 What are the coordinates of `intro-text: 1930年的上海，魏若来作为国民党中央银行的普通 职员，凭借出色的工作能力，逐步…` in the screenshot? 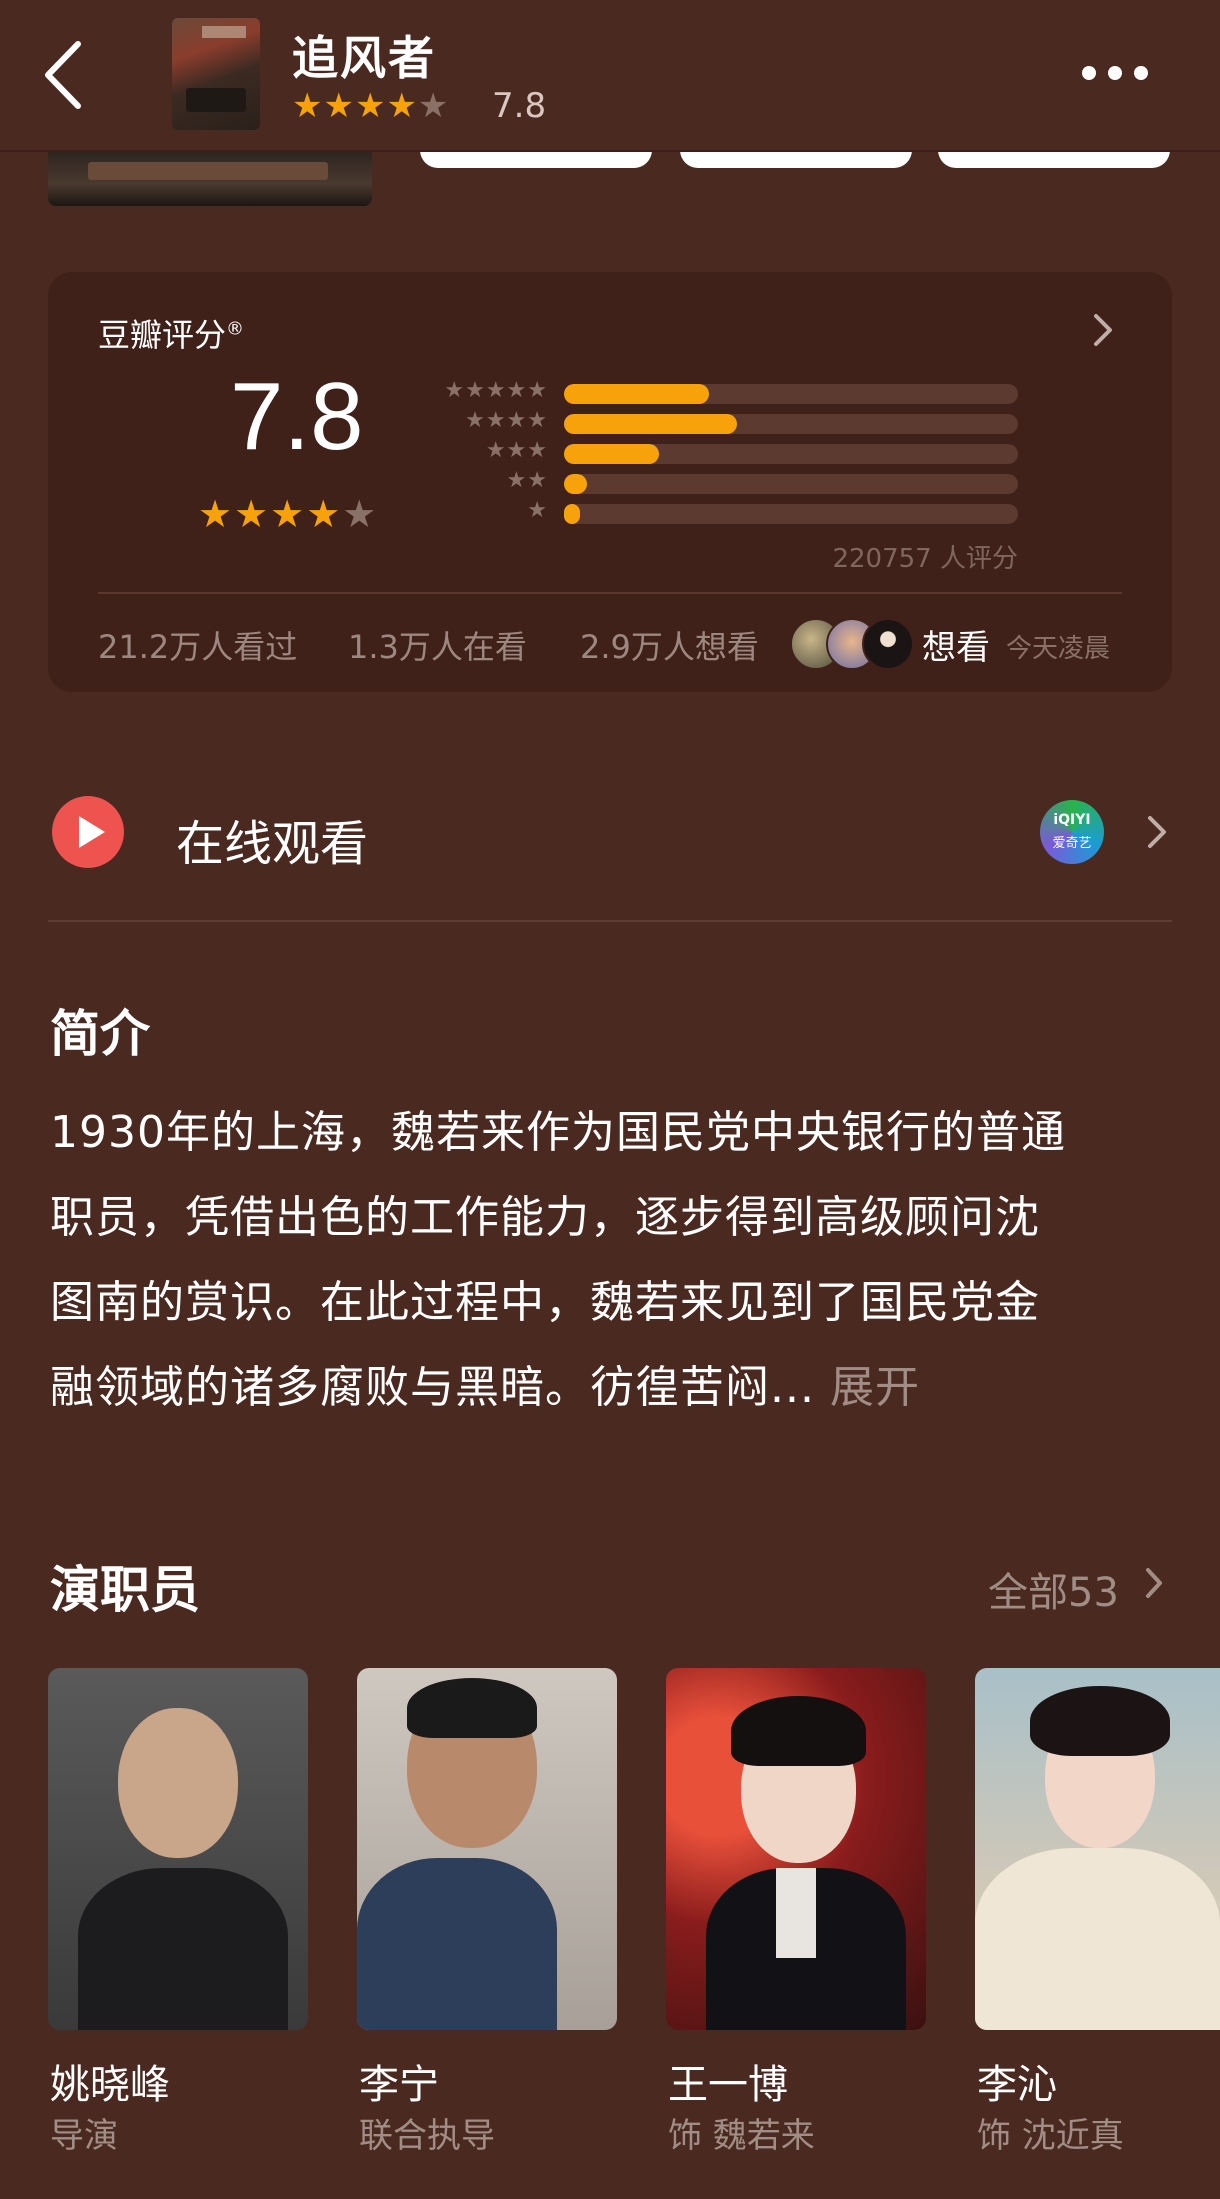 It's located at (558, 1260).